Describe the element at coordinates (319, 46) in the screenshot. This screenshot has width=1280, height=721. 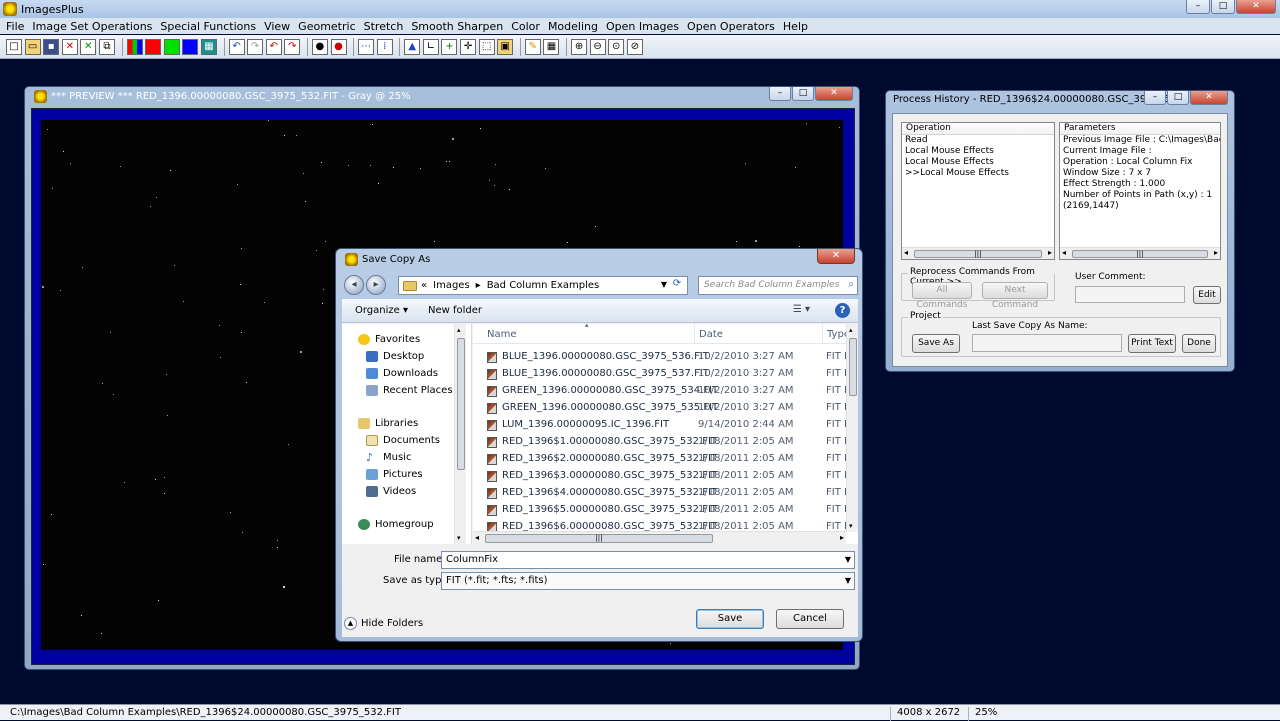
I see `circle-white-icon: ●` at that location.